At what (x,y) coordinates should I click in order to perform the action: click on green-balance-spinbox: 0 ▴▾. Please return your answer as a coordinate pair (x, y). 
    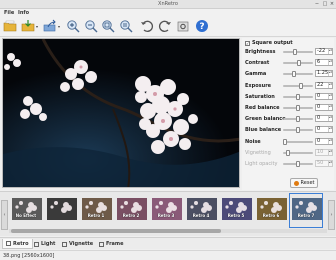
    Looking at the image, I should click on (324, 119).